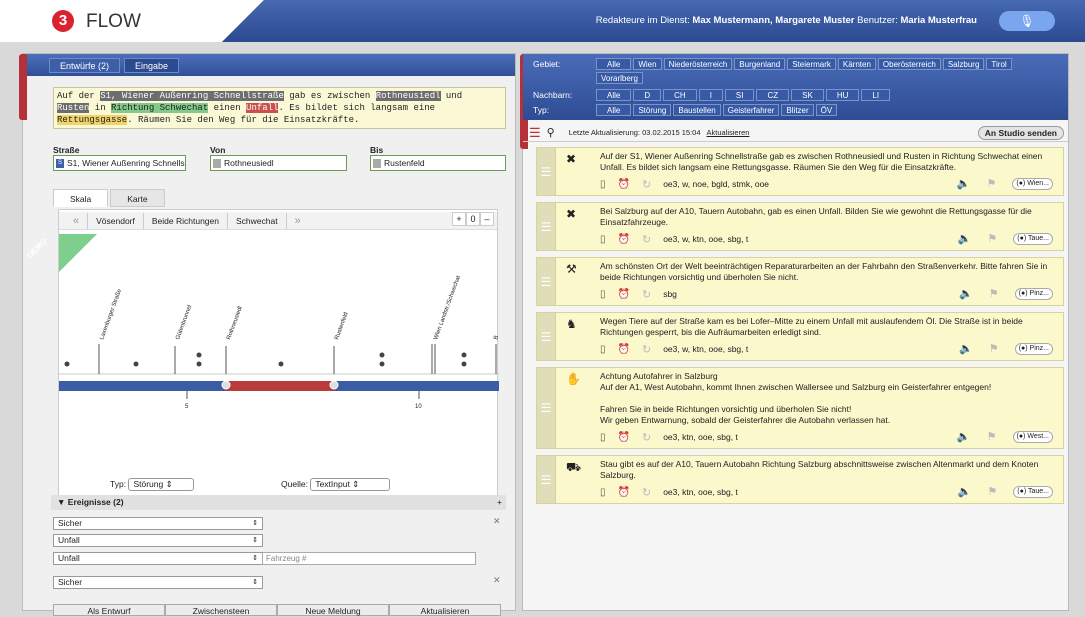  What do you see at coordinates (773, 95) in the screenshot?
I see `nachbarn-5: CZ` at bounding box center [773, 95].